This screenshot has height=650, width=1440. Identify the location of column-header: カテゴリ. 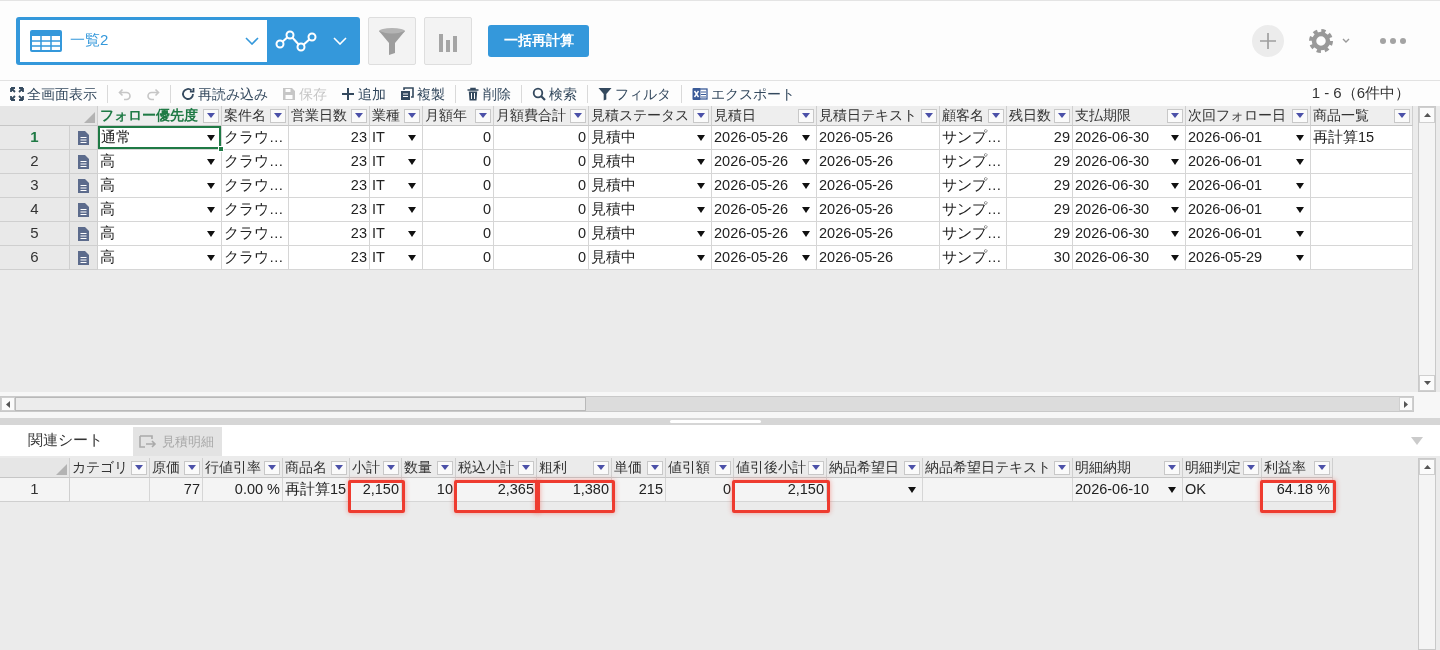
(110, 468).